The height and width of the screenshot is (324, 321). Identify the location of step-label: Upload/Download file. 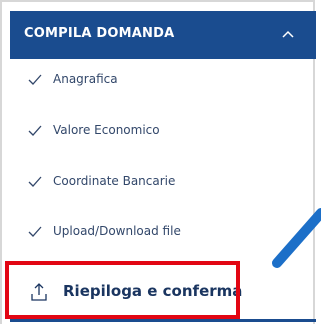
(117, 231).